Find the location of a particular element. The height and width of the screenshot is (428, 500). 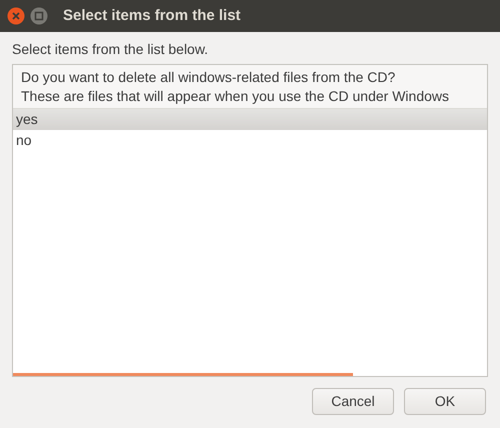

prompt-label: Select items from the list below. is located at coordinates (111, 49).